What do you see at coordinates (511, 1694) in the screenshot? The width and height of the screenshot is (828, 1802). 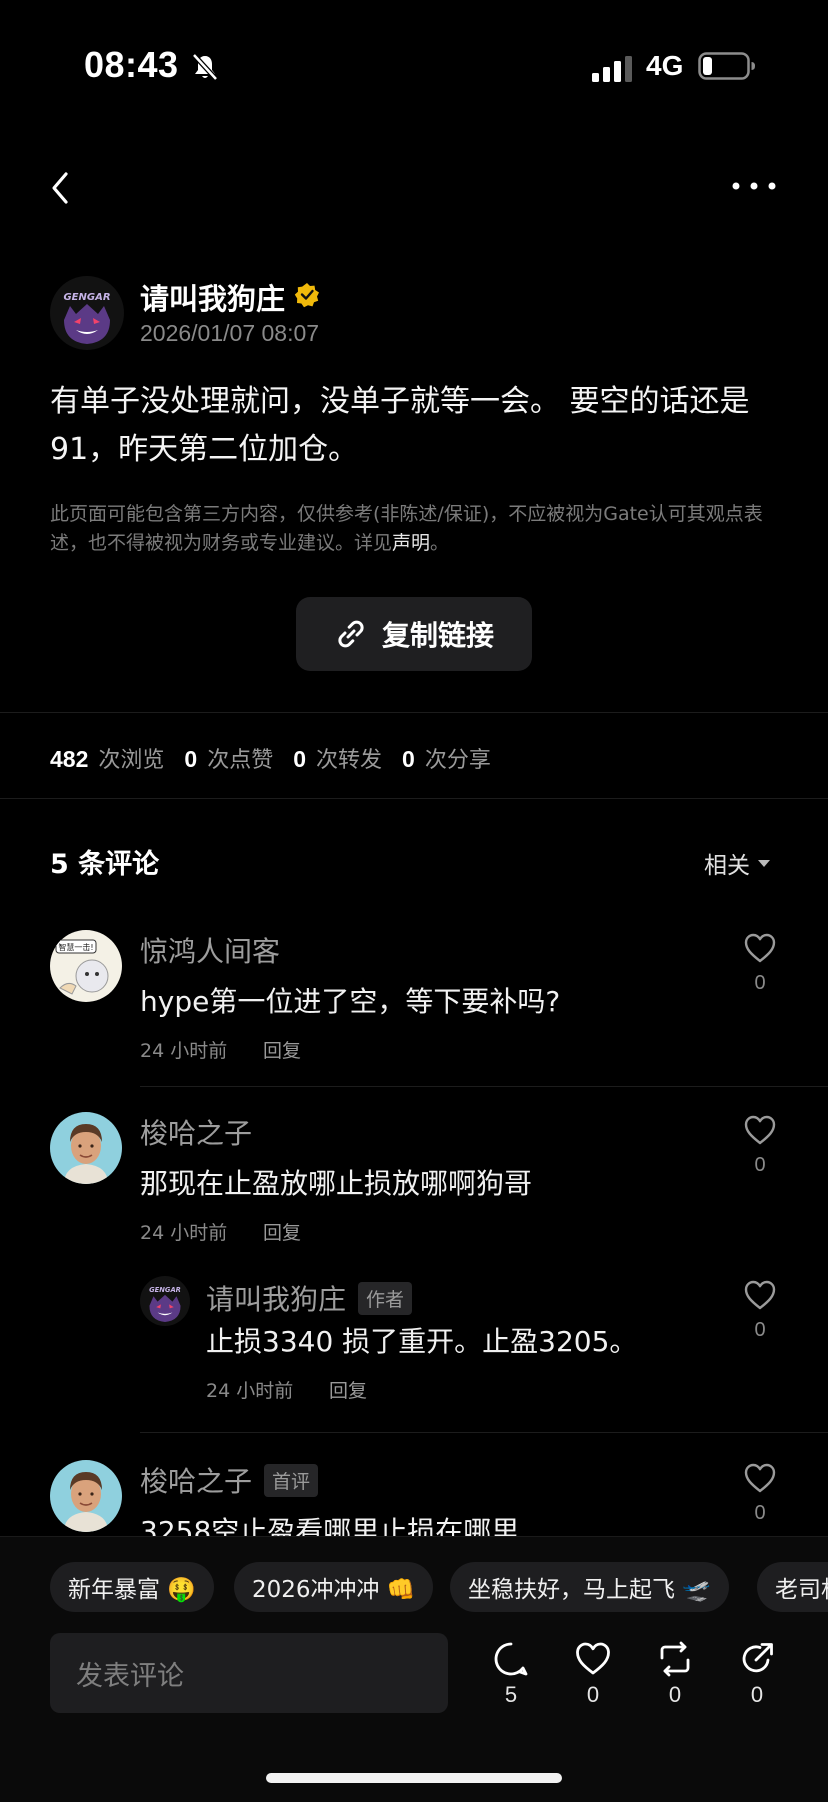 I see `comment-action-count: 5` at bounding box center [511, 1694].